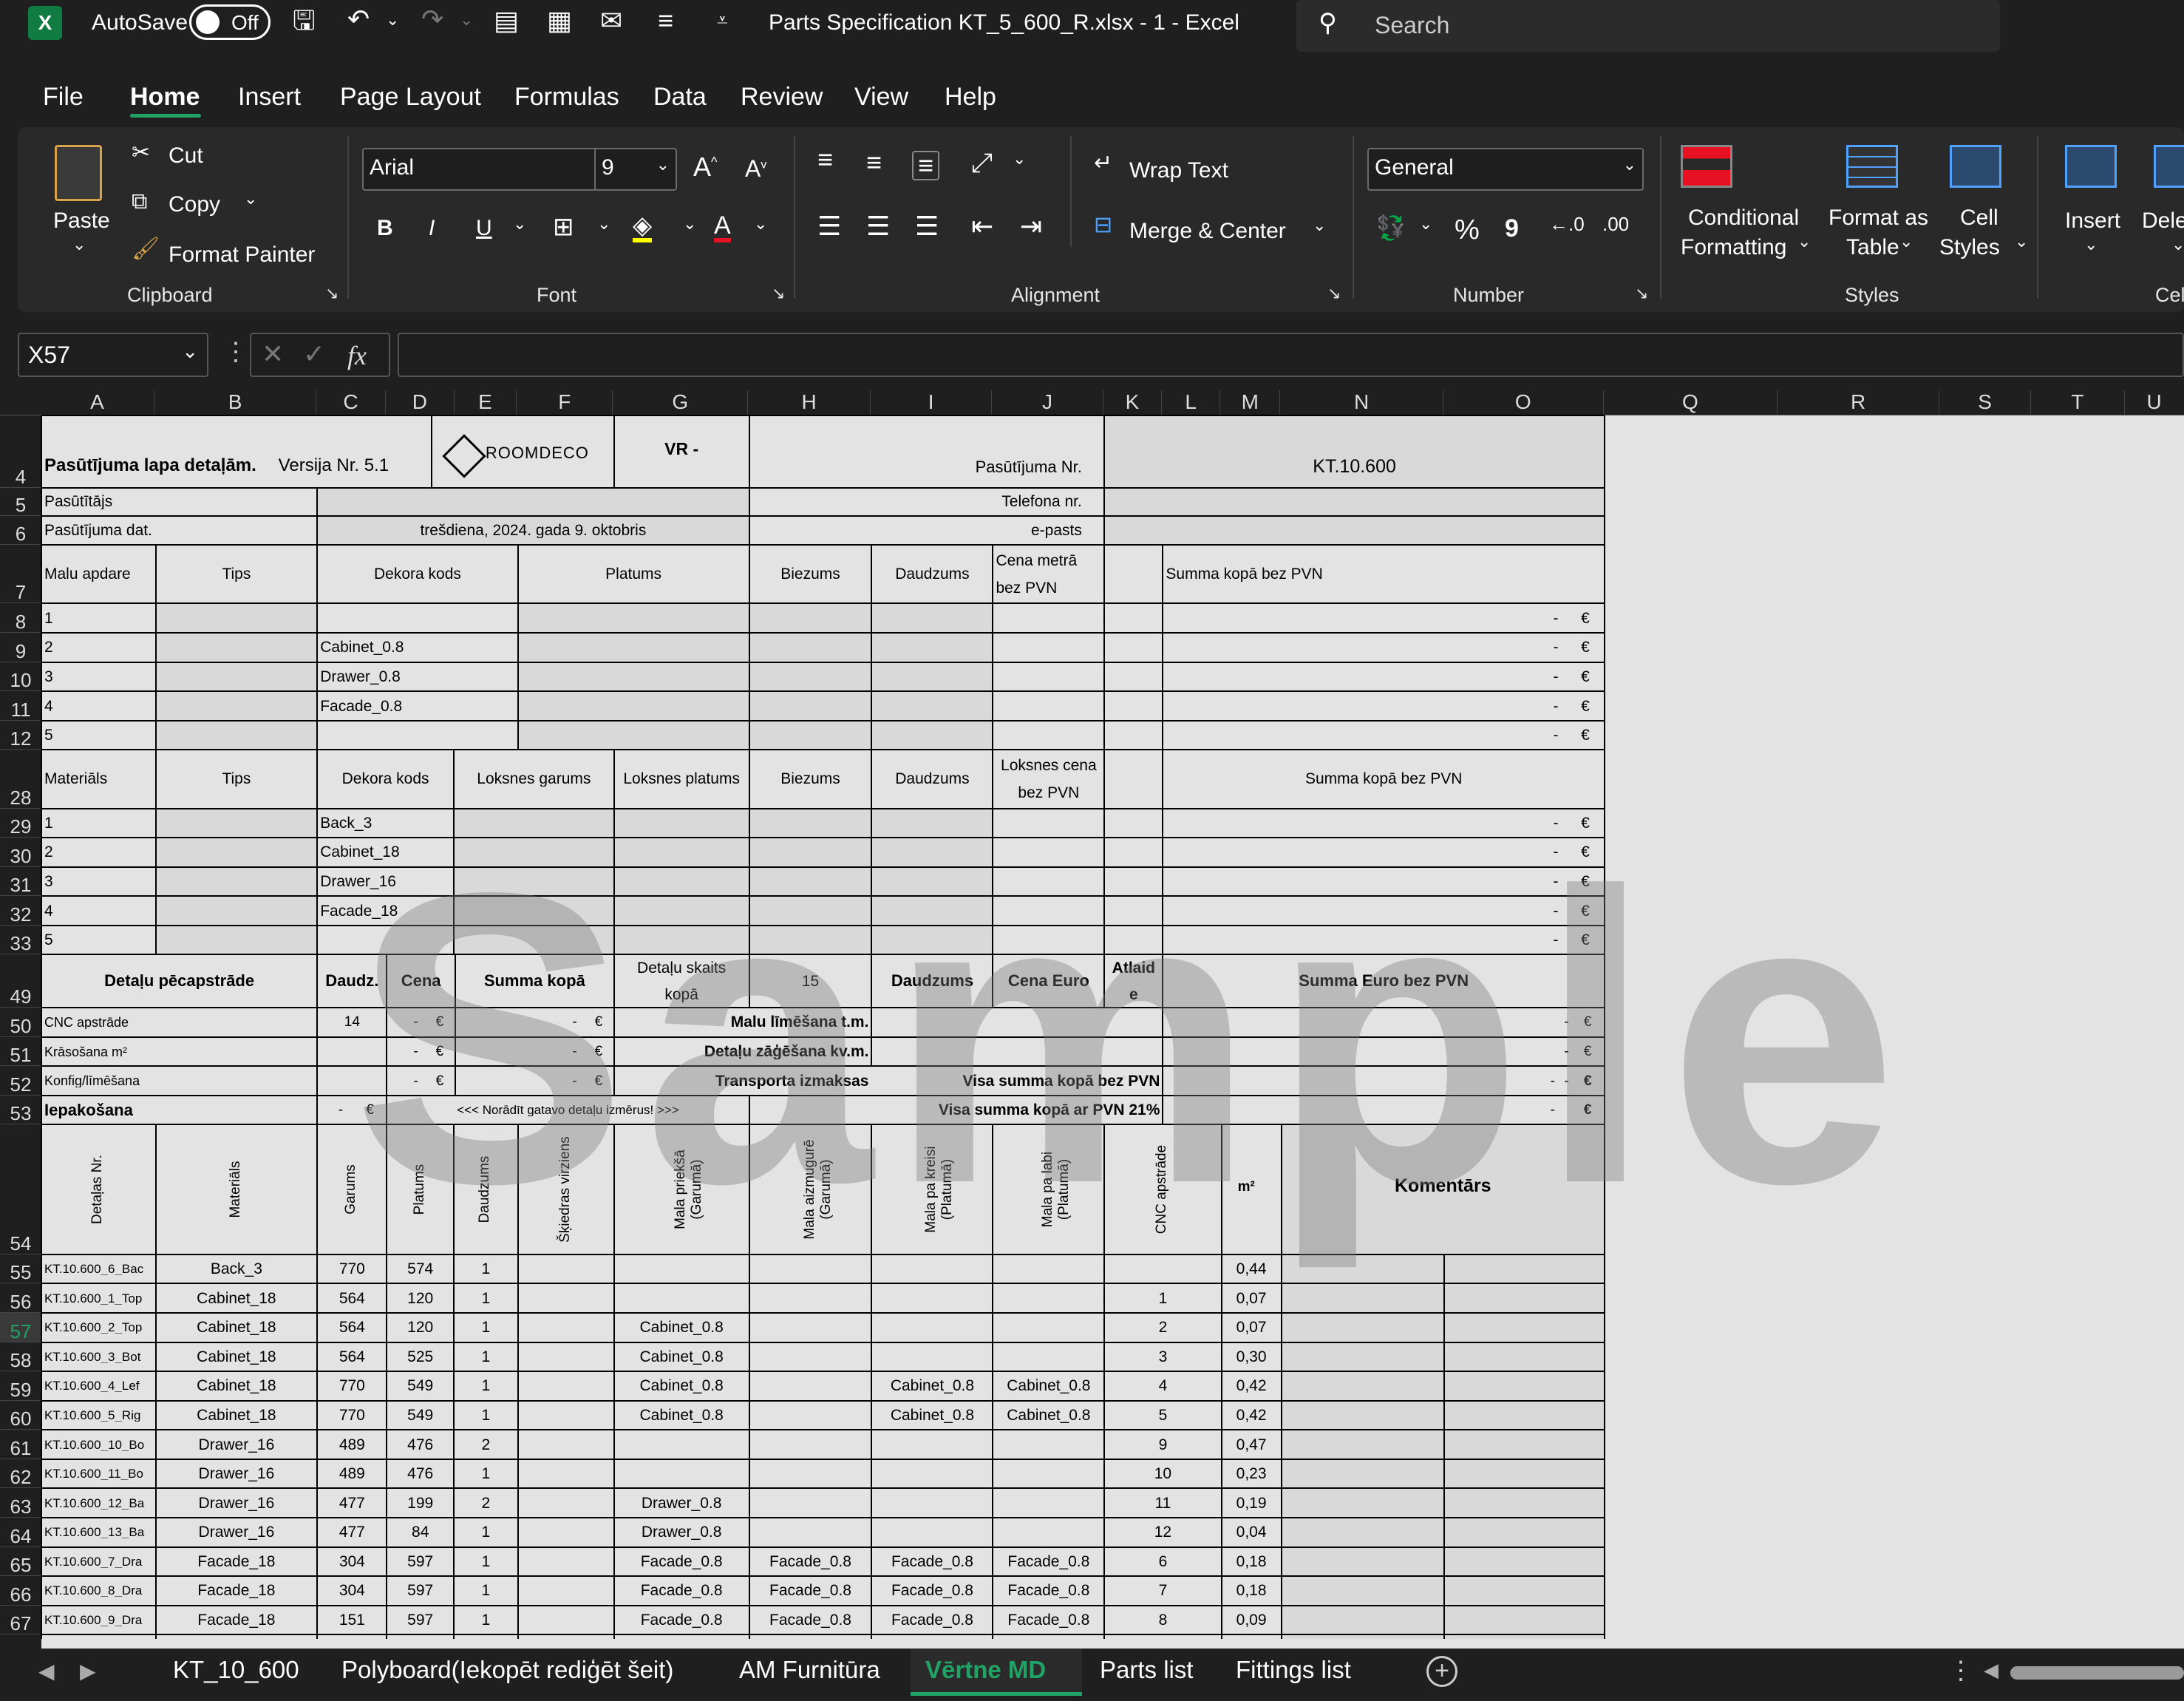 The width and height of the screenshot is (2184, 1701). Describe the element at coordinates (1162, 1532) in the screenshot. I see `part-cnc: 12` at that location.